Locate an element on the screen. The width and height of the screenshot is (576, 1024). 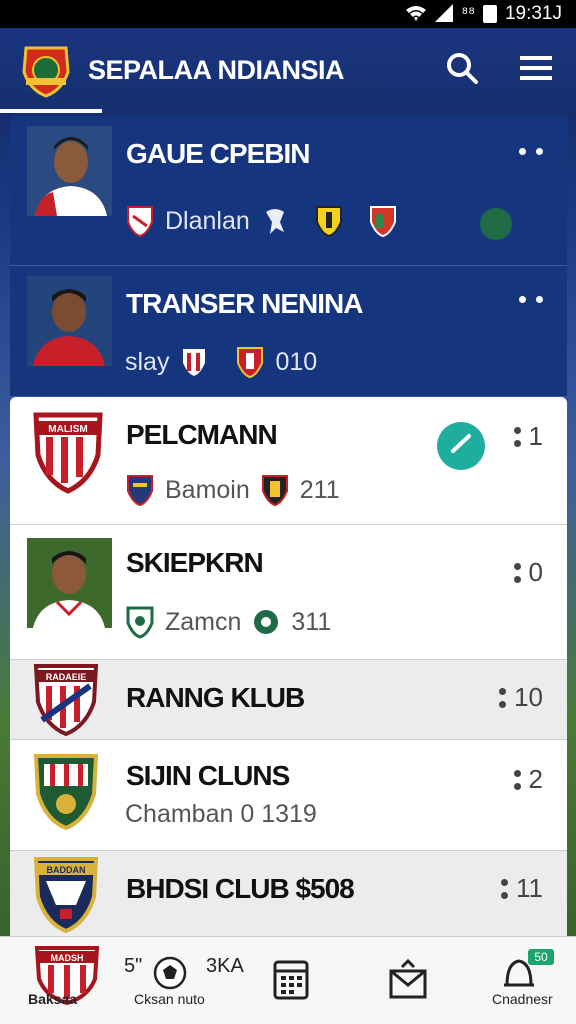
notification-badge: 50 is located at coordinates (541, 957).